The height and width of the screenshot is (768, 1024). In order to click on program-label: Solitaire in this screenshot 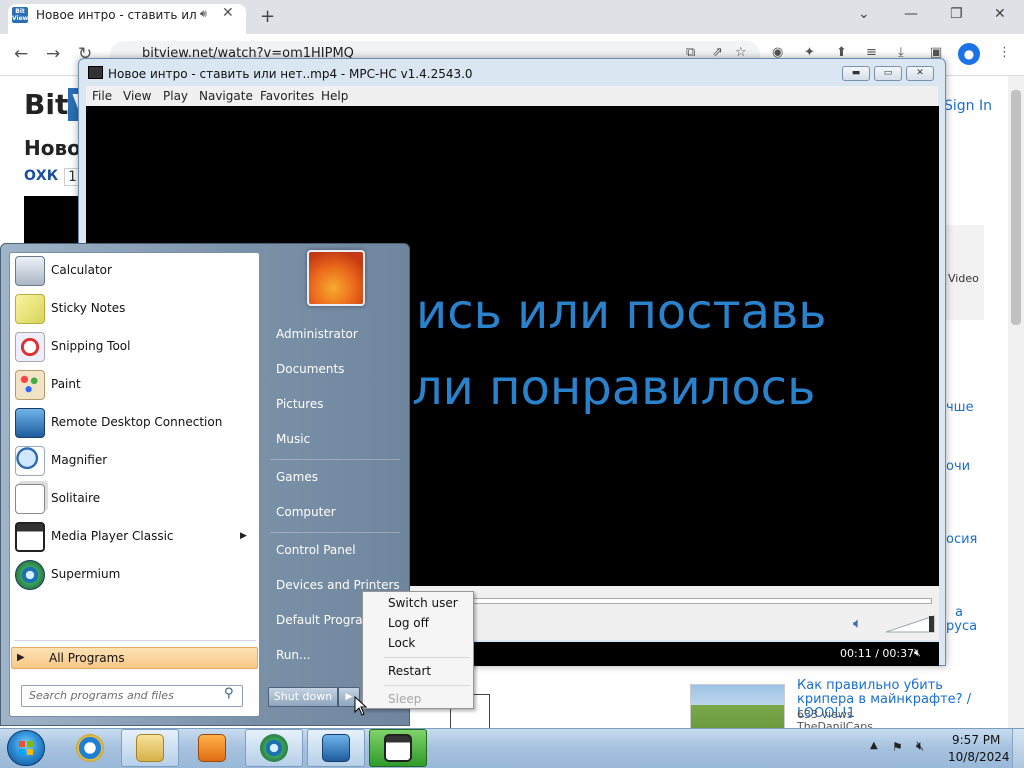, I will do `click(76, 498)`.